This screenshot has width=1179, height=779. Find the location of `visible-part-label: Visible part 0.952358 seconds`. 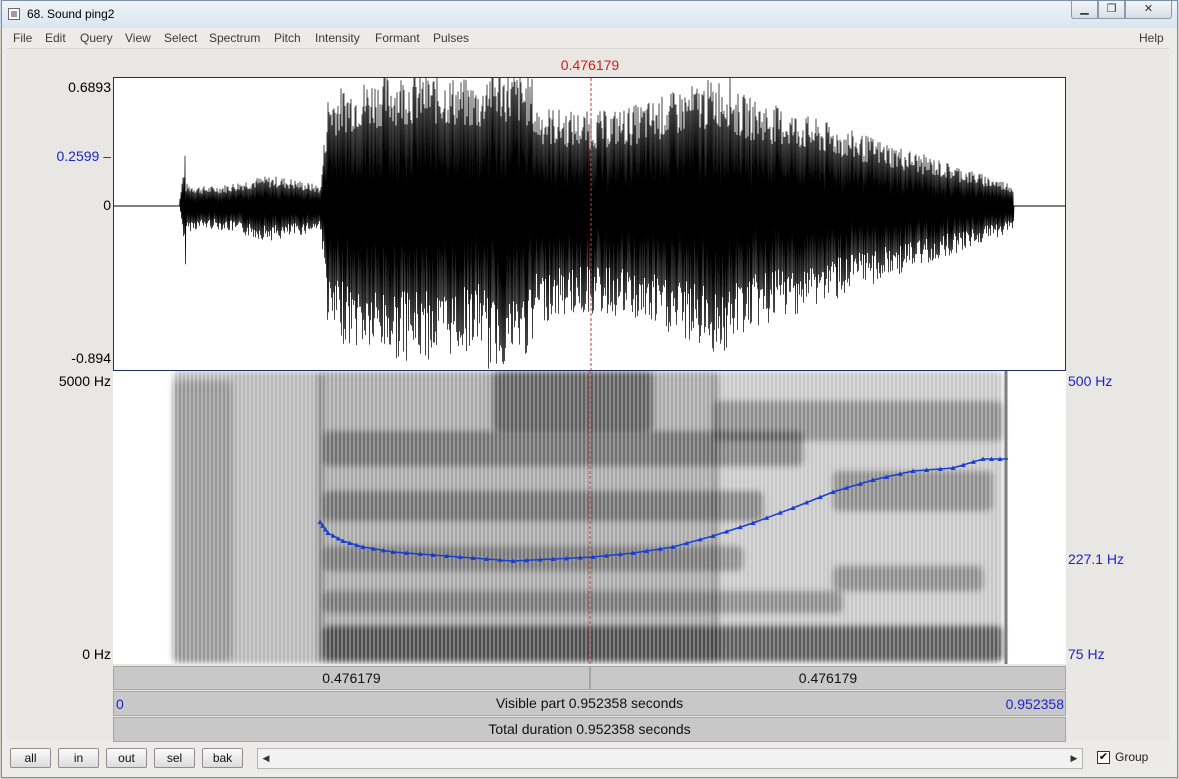

visible-part-label: Visible part 0.952358 seconds is located at coordinates (589, 703).